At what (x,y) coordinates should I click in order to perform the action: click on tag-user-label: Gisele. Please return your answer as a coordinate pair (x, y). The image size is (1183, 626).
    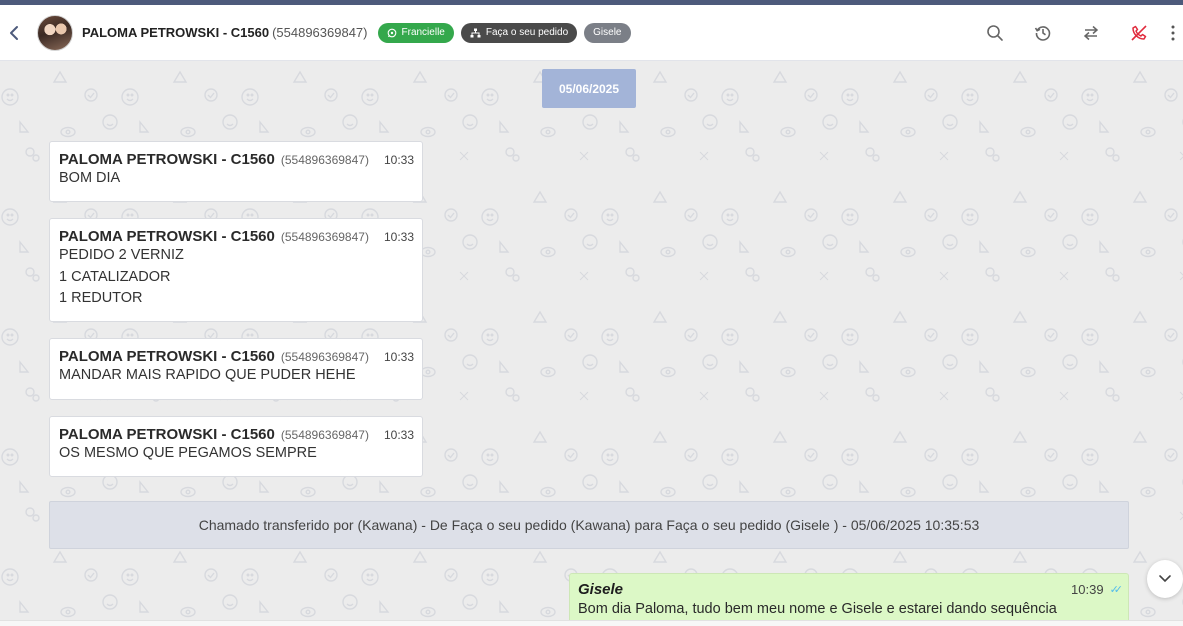
    Looking at the image, I should click on (607, 32).